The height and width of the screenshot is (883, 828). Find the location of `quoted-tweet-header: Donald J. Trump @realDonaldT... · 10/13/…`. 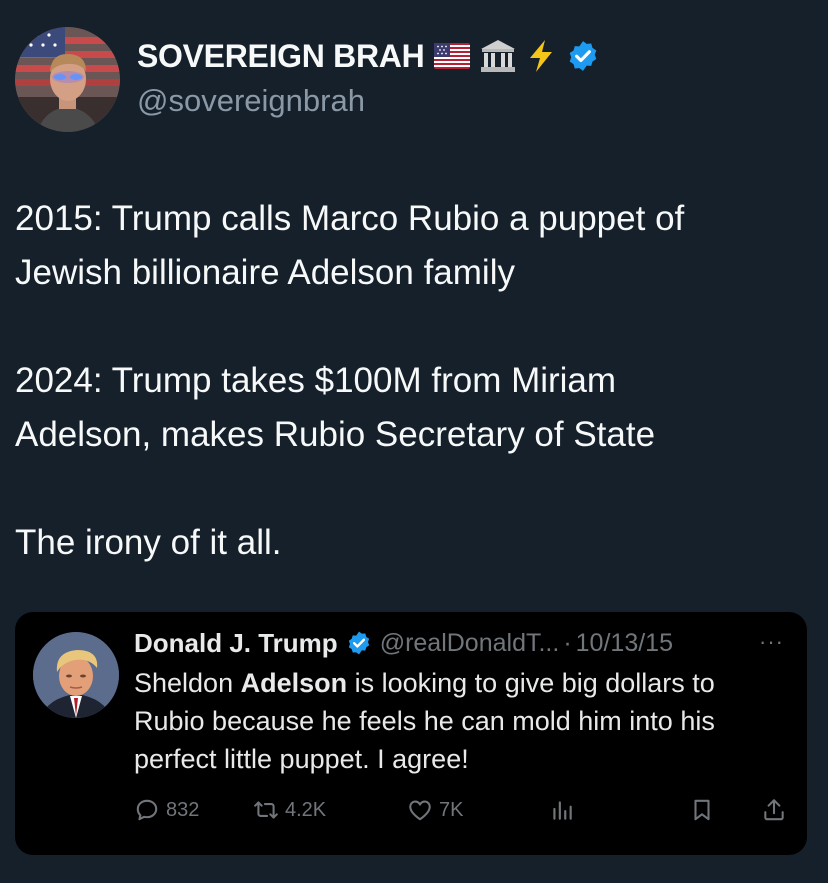

quoted-tweet-header: Donald J. Trump @realDonaldT... · 10/13/… is located at coordinates (403, 643).